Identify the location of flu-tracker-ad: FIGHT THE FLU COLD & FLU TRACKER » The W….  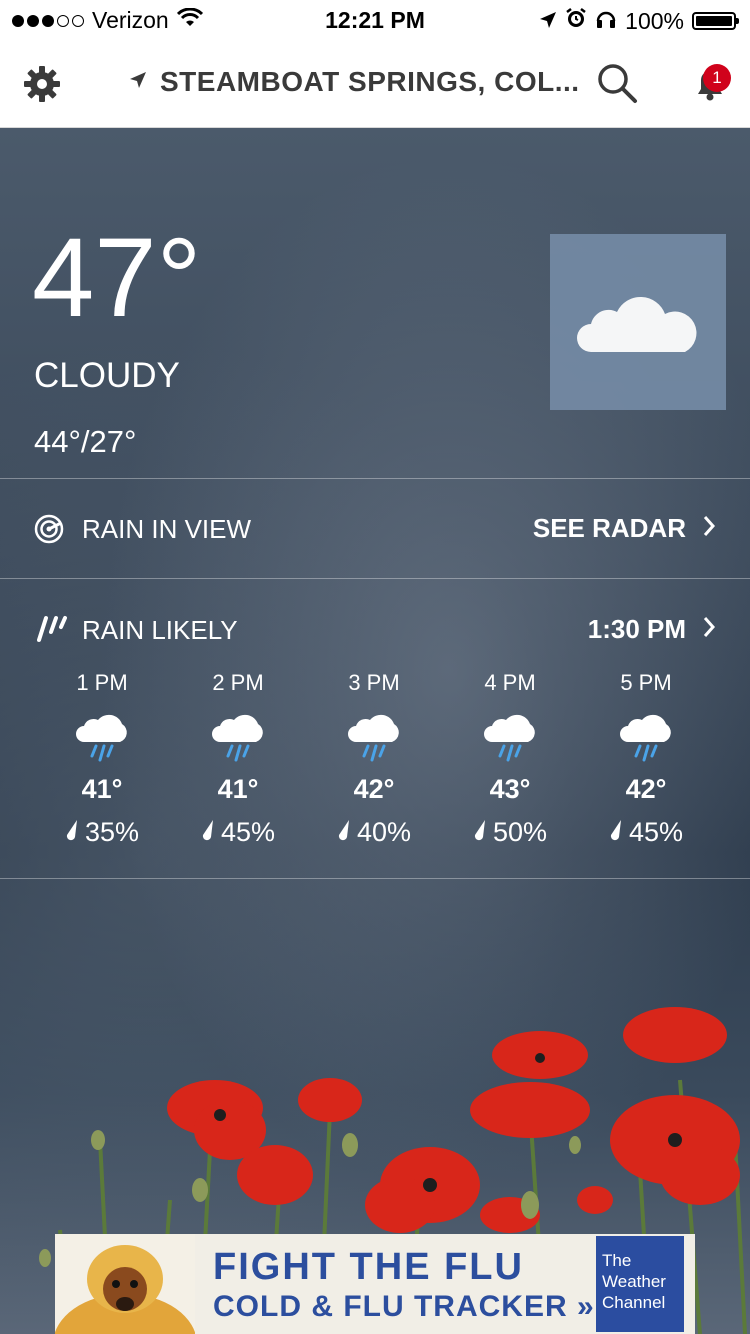
(375, 1284).